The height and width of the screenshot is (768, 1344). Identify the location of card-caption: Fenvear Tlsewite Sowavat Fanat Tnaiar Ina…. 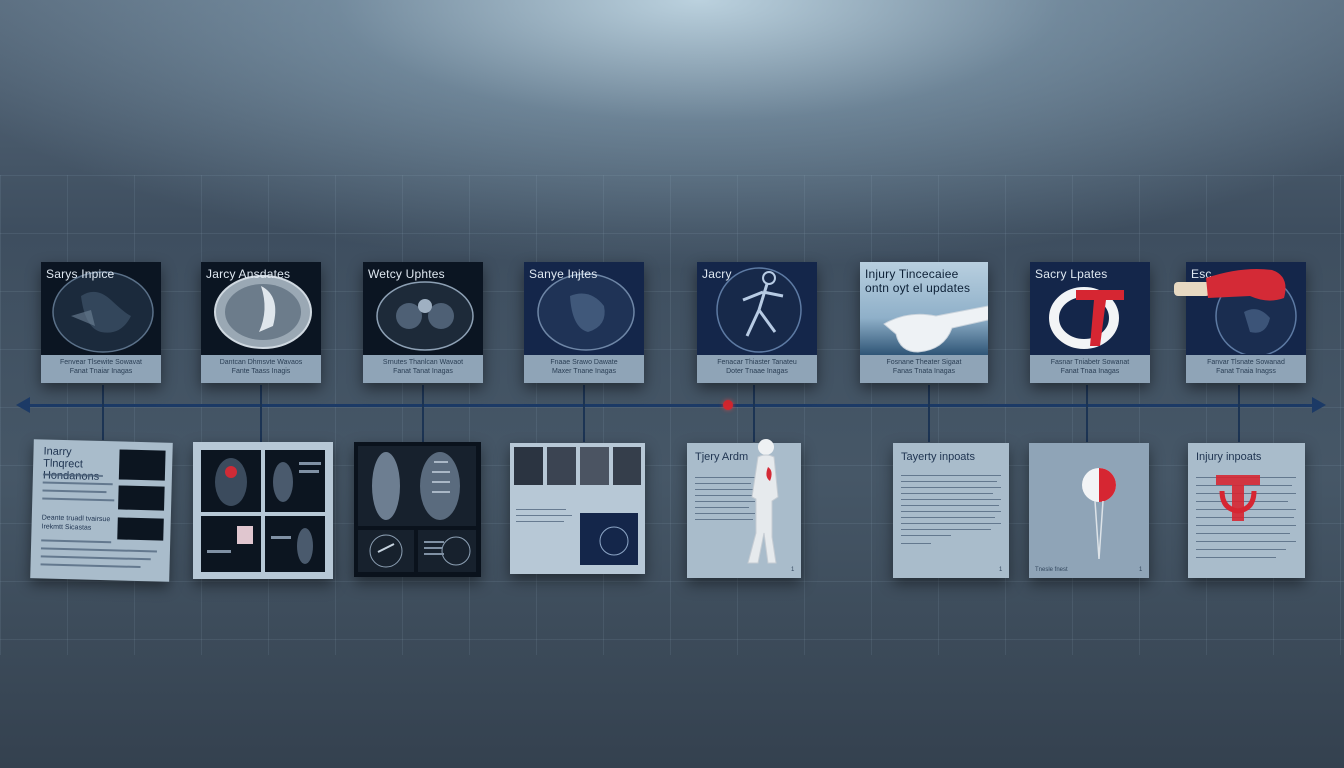
(101, 367).